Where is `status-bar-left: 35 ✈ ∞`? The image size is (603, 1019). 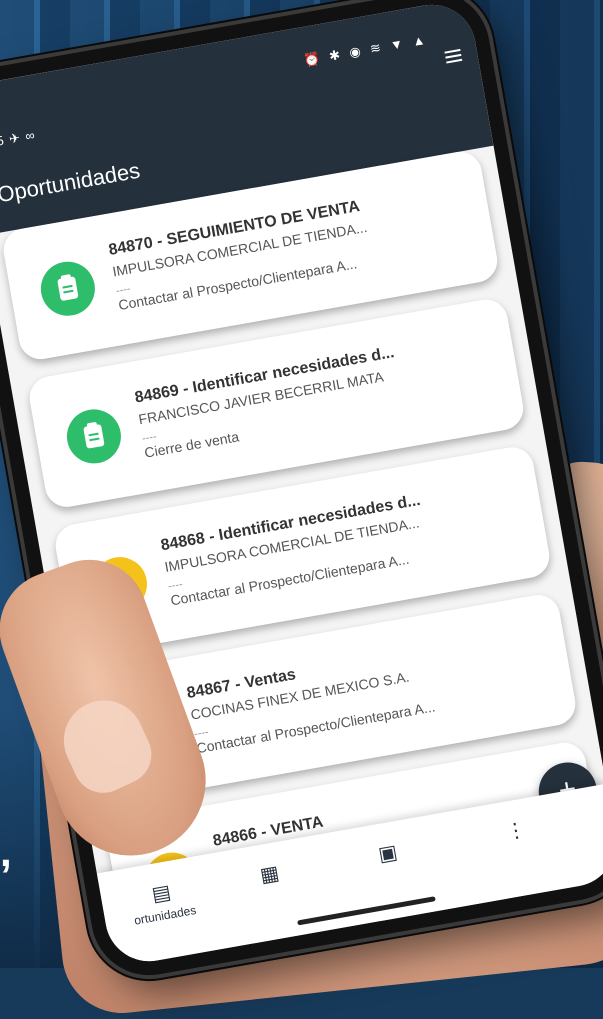 status-bar-left: 35 ✈ ∞ is located at coordinates (18, 139).